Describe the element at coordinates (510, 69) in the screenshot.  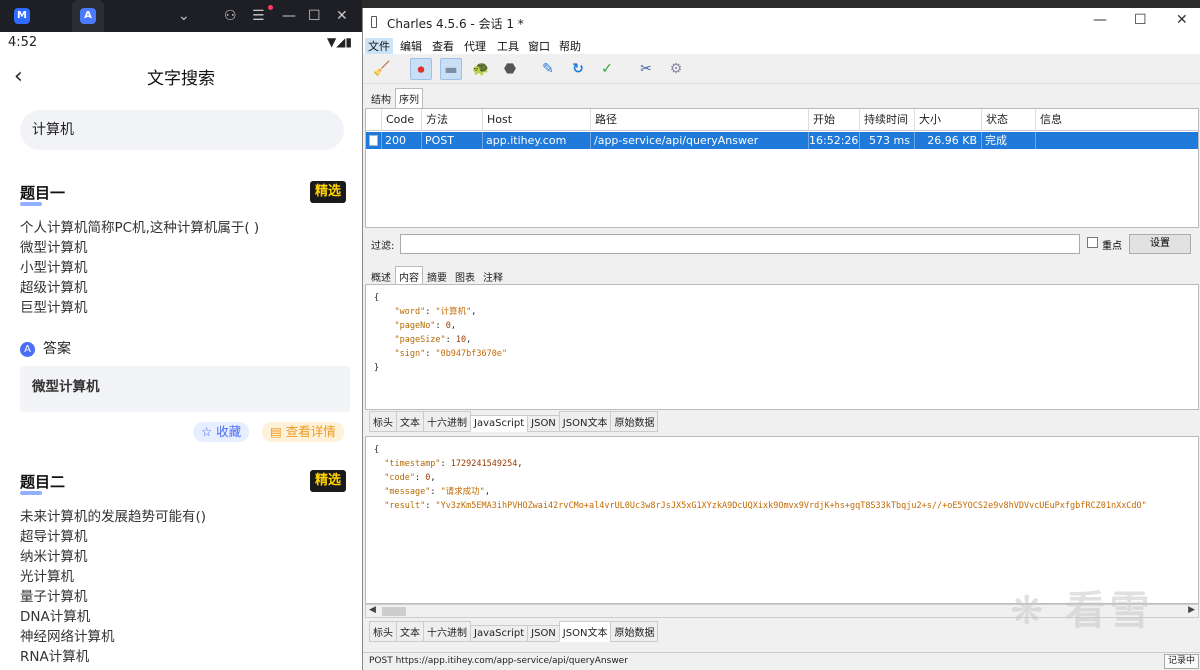
I see `stop-icon: ⬣` at that location.